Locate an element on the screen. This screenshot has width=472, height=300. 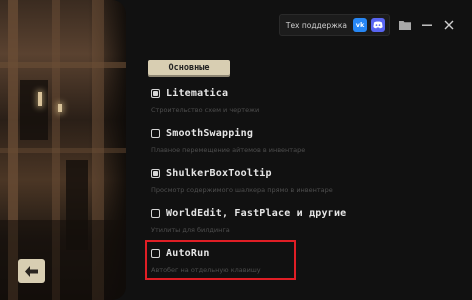
section-title: Основные is located at coordinates (189, 67).